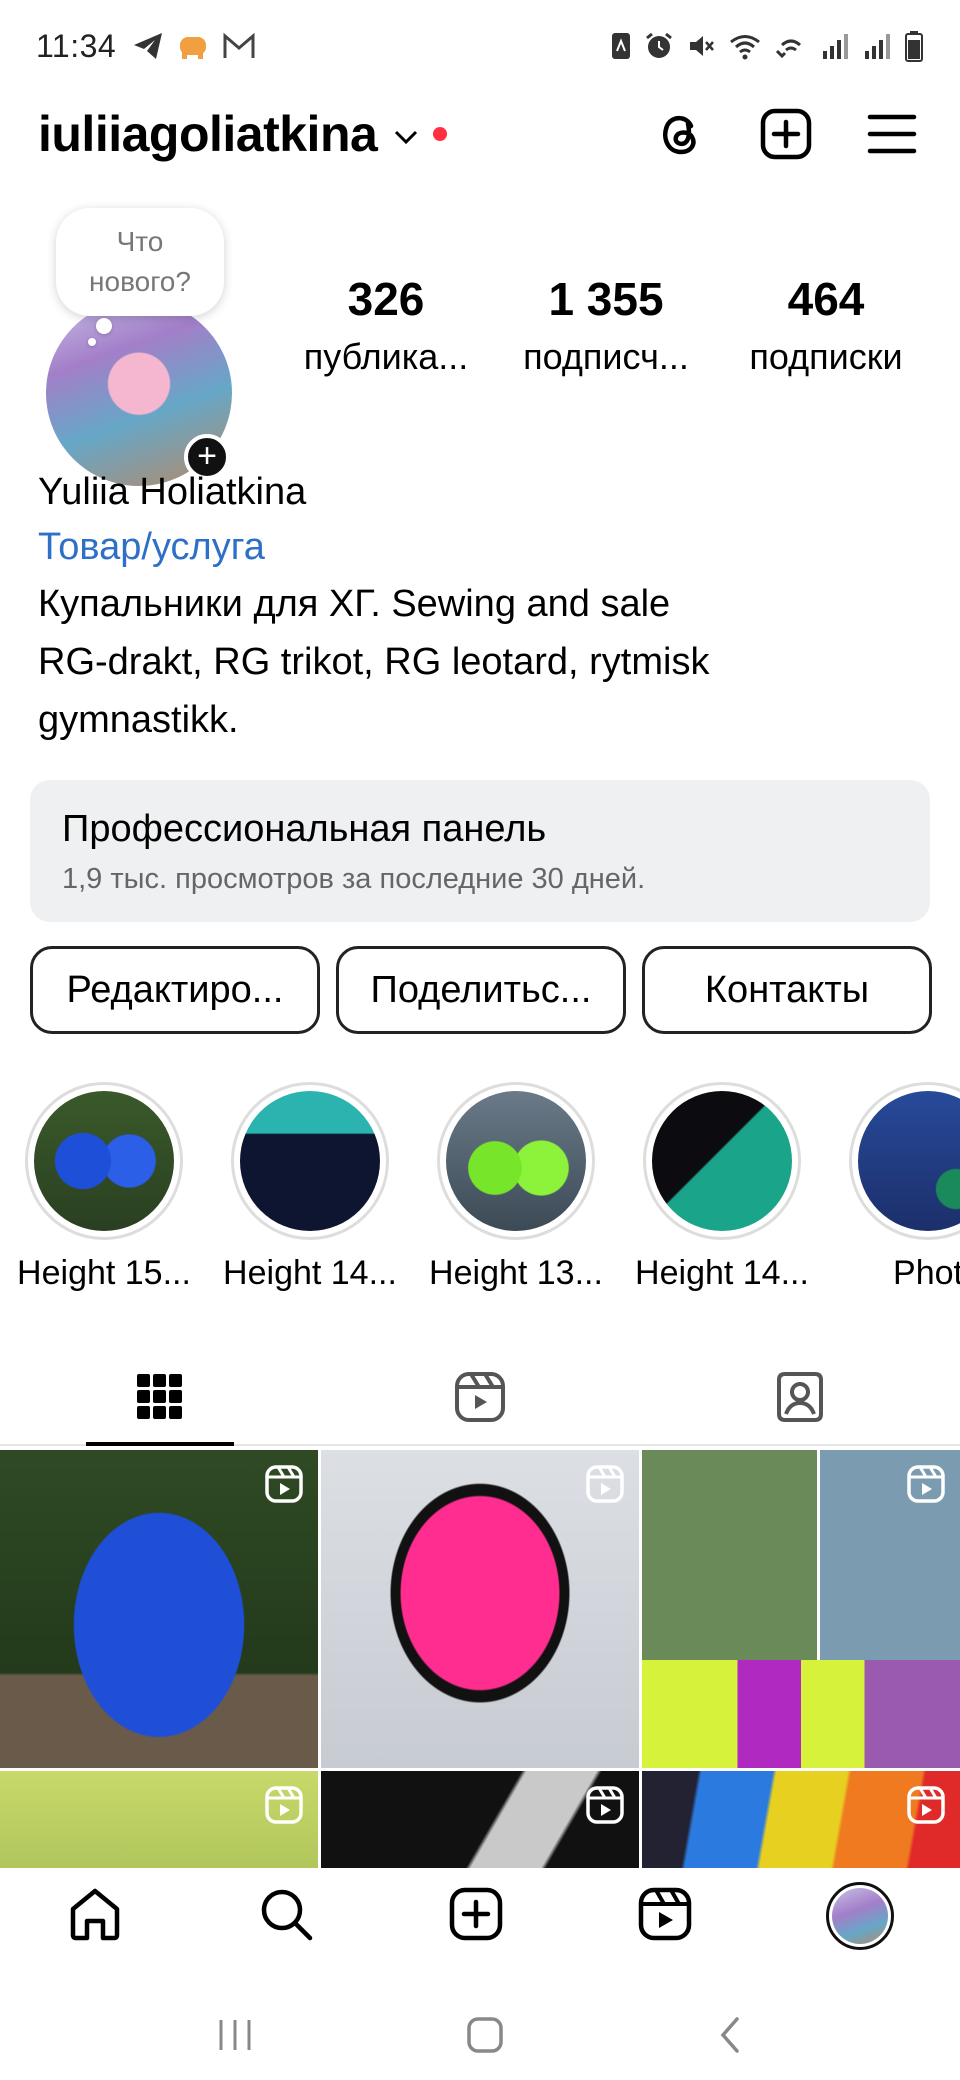 Image resolution: width=960 pixels, height=2080 pixels. What do you see at coordinates (140, 241) in the screenshot?
I see `note-text-line1: Что` at bounding box center [140, 241].